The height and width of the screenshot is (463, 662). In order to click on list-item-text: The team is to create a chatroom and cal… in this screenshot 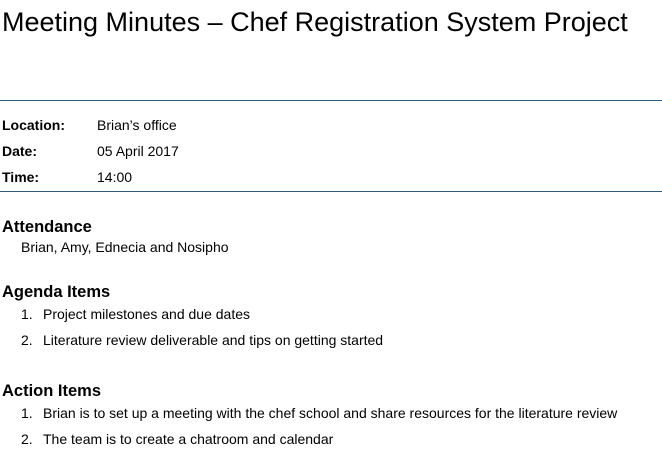, I will do `click(188, 439)`.